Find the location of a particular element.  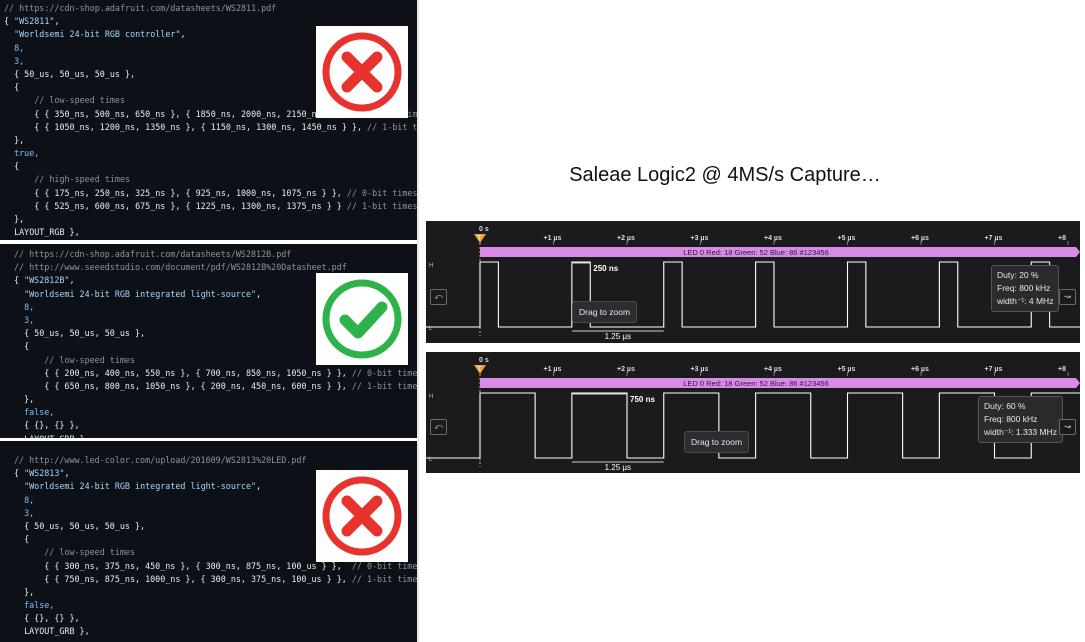

period-label: 1.25 µs is located at coordinates (618, 467).